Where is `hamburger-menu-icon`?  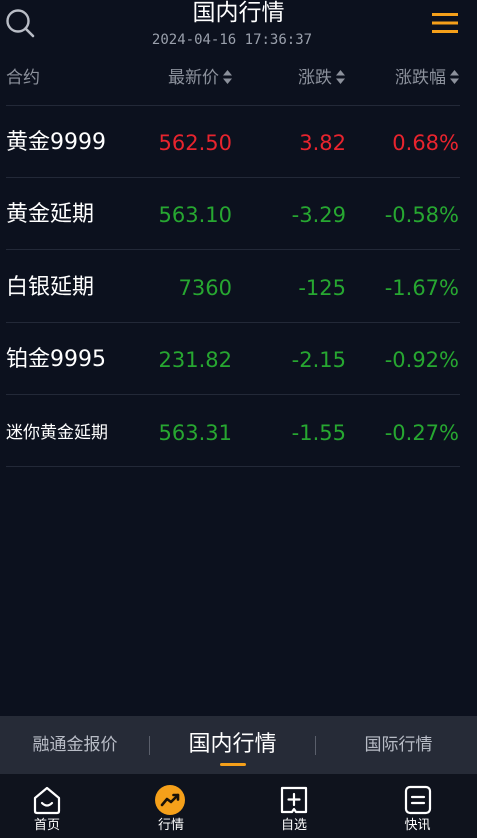 hamburger-menu-icon is located at coordinates (445, 23).